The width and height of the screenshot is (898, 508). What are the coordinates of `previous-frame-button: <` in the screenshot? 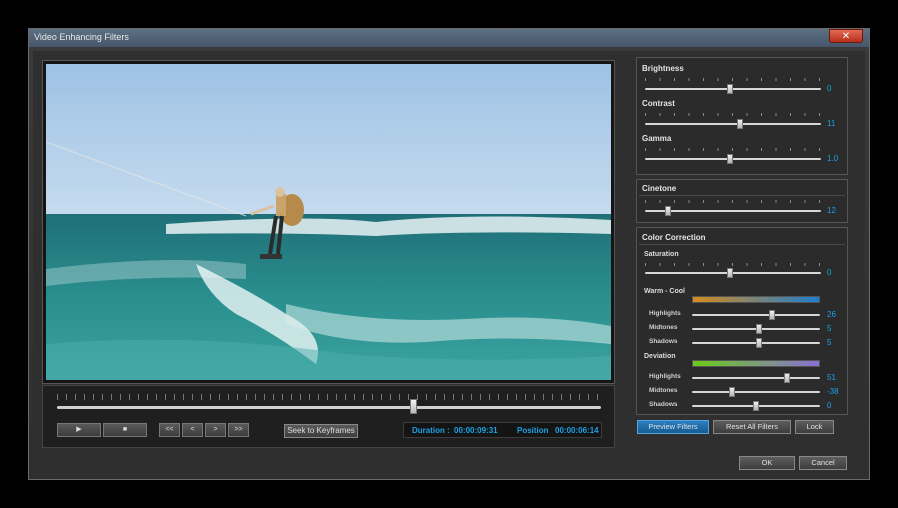 It's located at (192, 430).